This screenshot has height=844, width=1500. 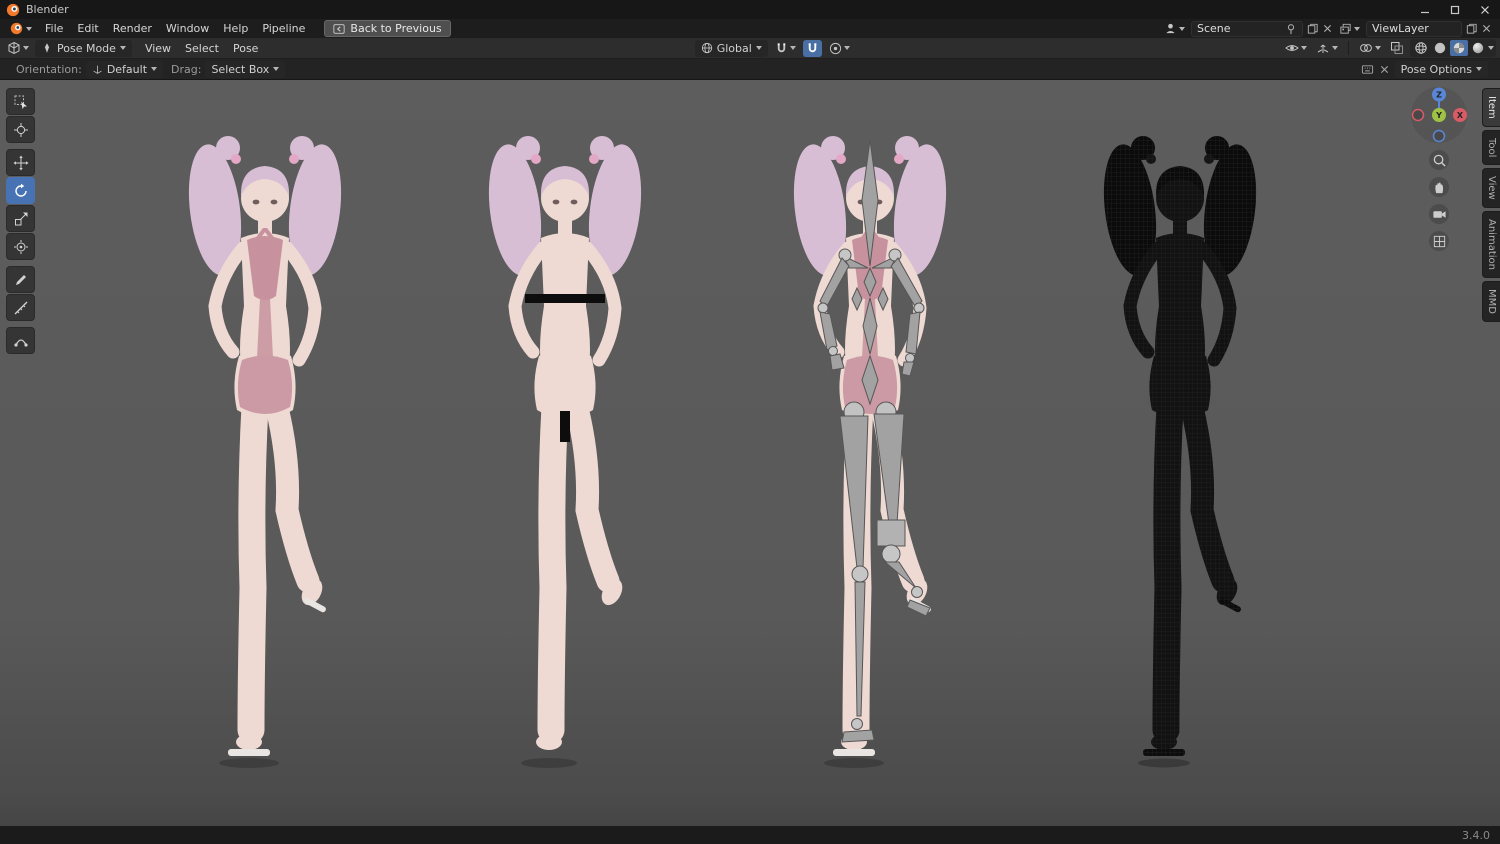 What do you see at coordinates (1486, 28) in the screenshot?
I see `remove-viewlayer-icon` at bounding box center [1486, 28].